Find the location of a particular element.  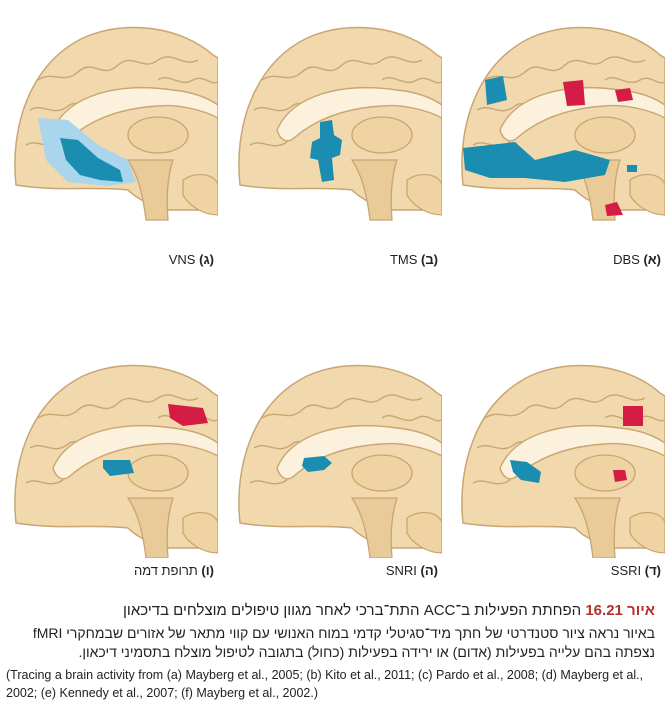

panel-tms: (ב) TMS is located at coordinates (337, 145).